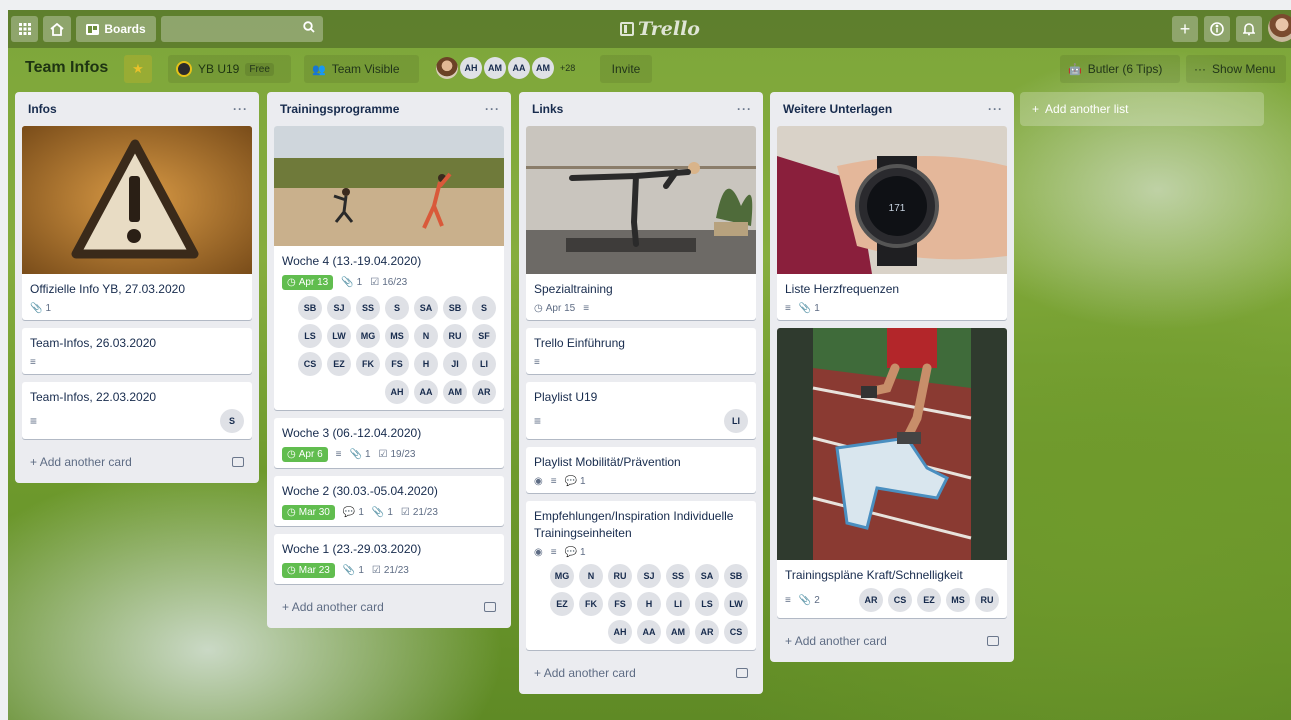 This screenshot has height=720, width=1291. I want to click on user-avatar, so click(1279, 28).